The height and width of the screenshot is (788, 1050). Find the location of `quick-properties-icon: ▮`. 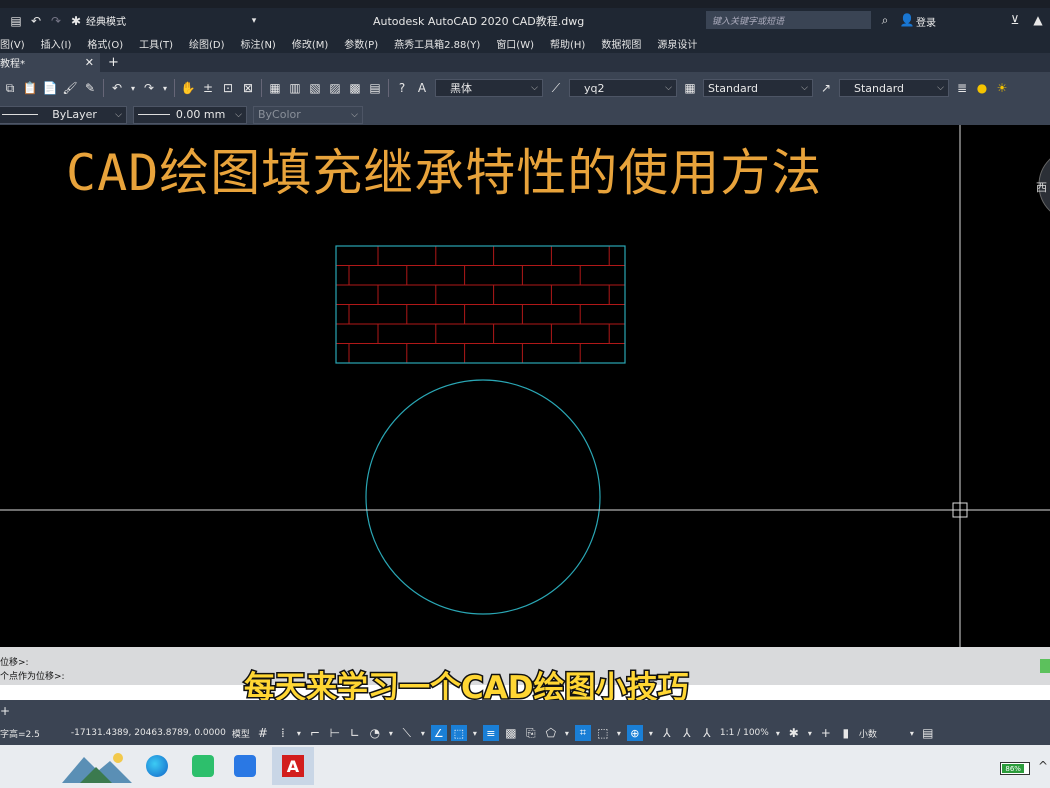

quick-properties-icon: ▮ is located at coordinates (846, 733).